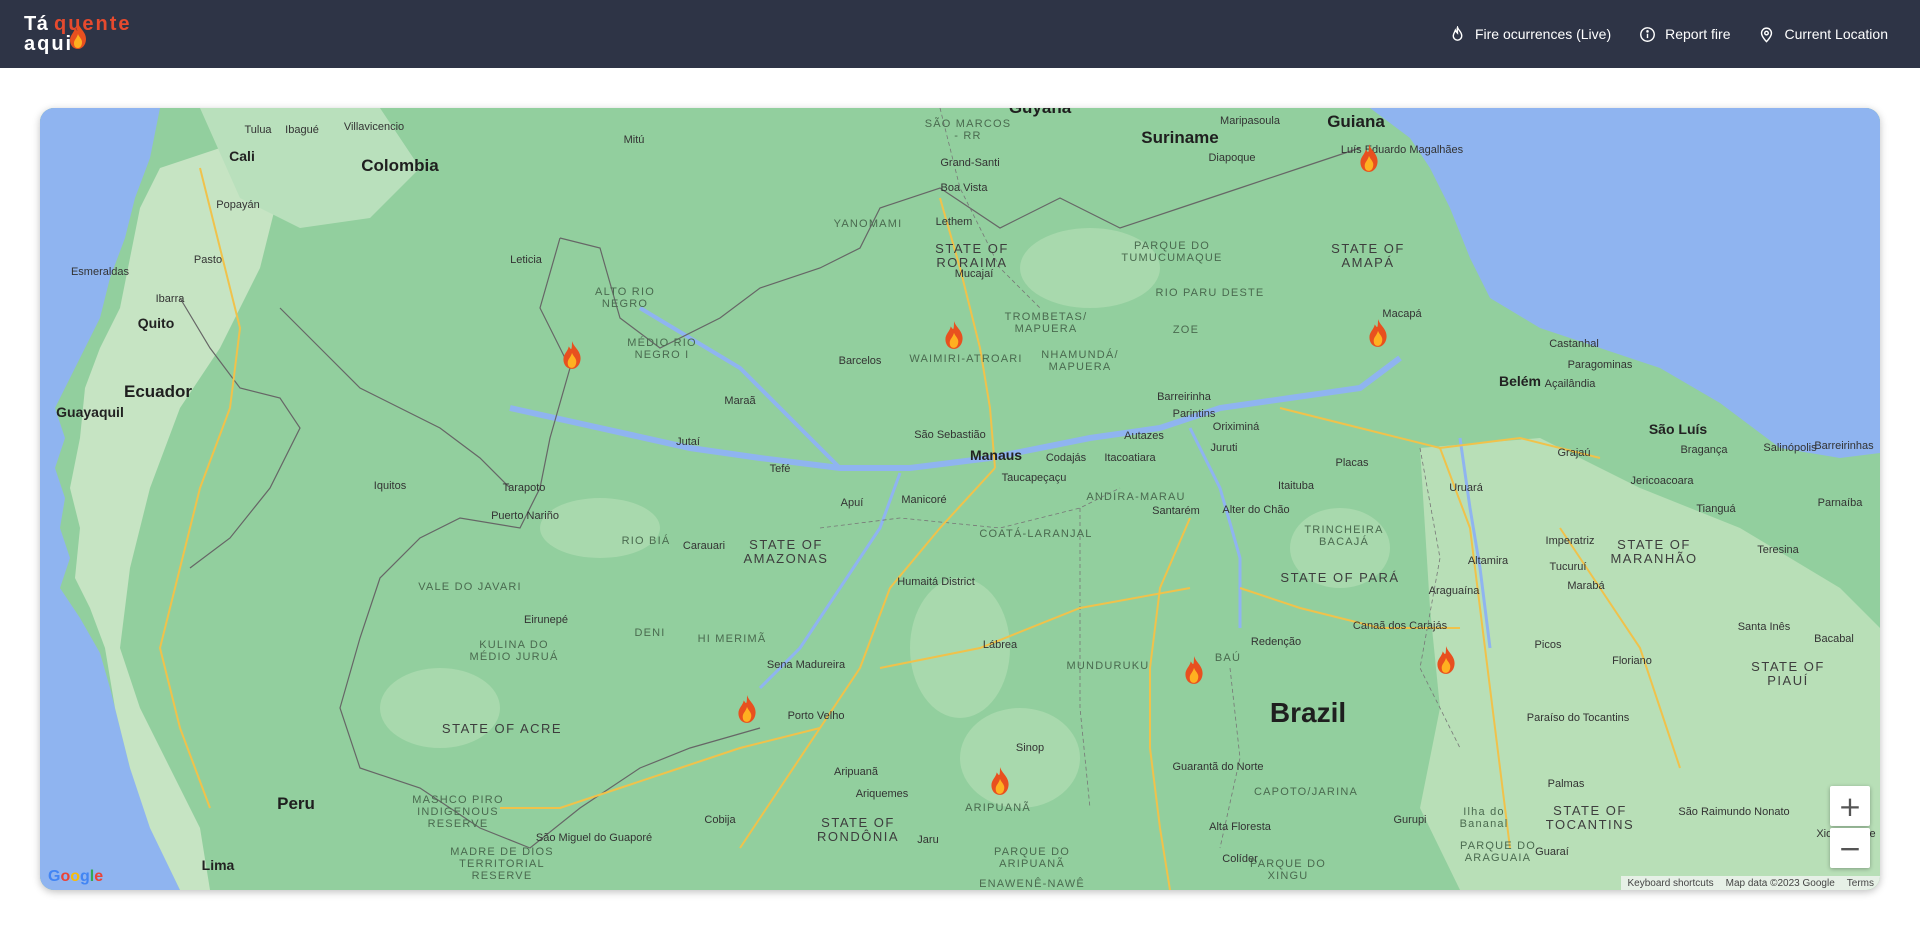 The width and height of the screenshot is (1920, 931). I want to click on city-label-parnaiba: Salinópolis, so click(1790, 448).